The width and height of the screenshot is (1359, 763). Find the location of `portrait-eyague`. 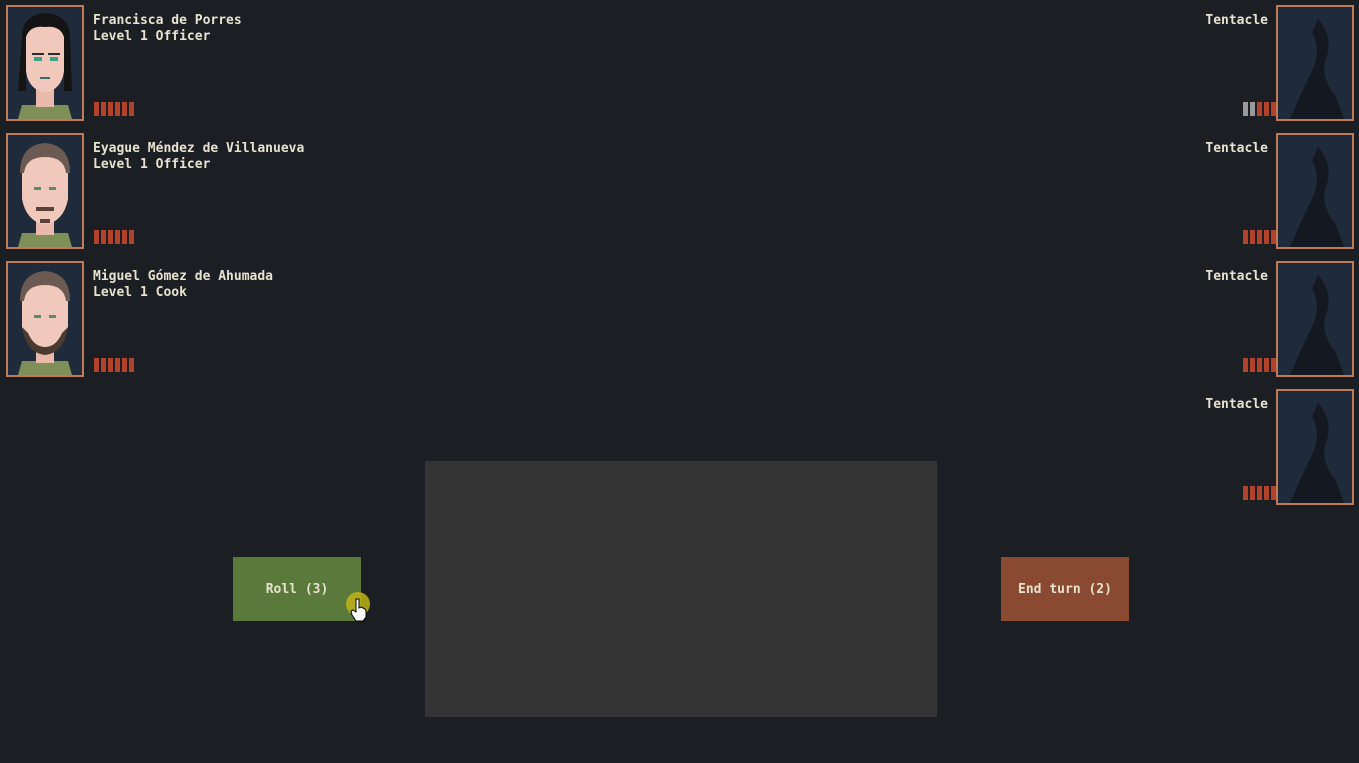

portrait-eyague is located at coordinates (45, 191).